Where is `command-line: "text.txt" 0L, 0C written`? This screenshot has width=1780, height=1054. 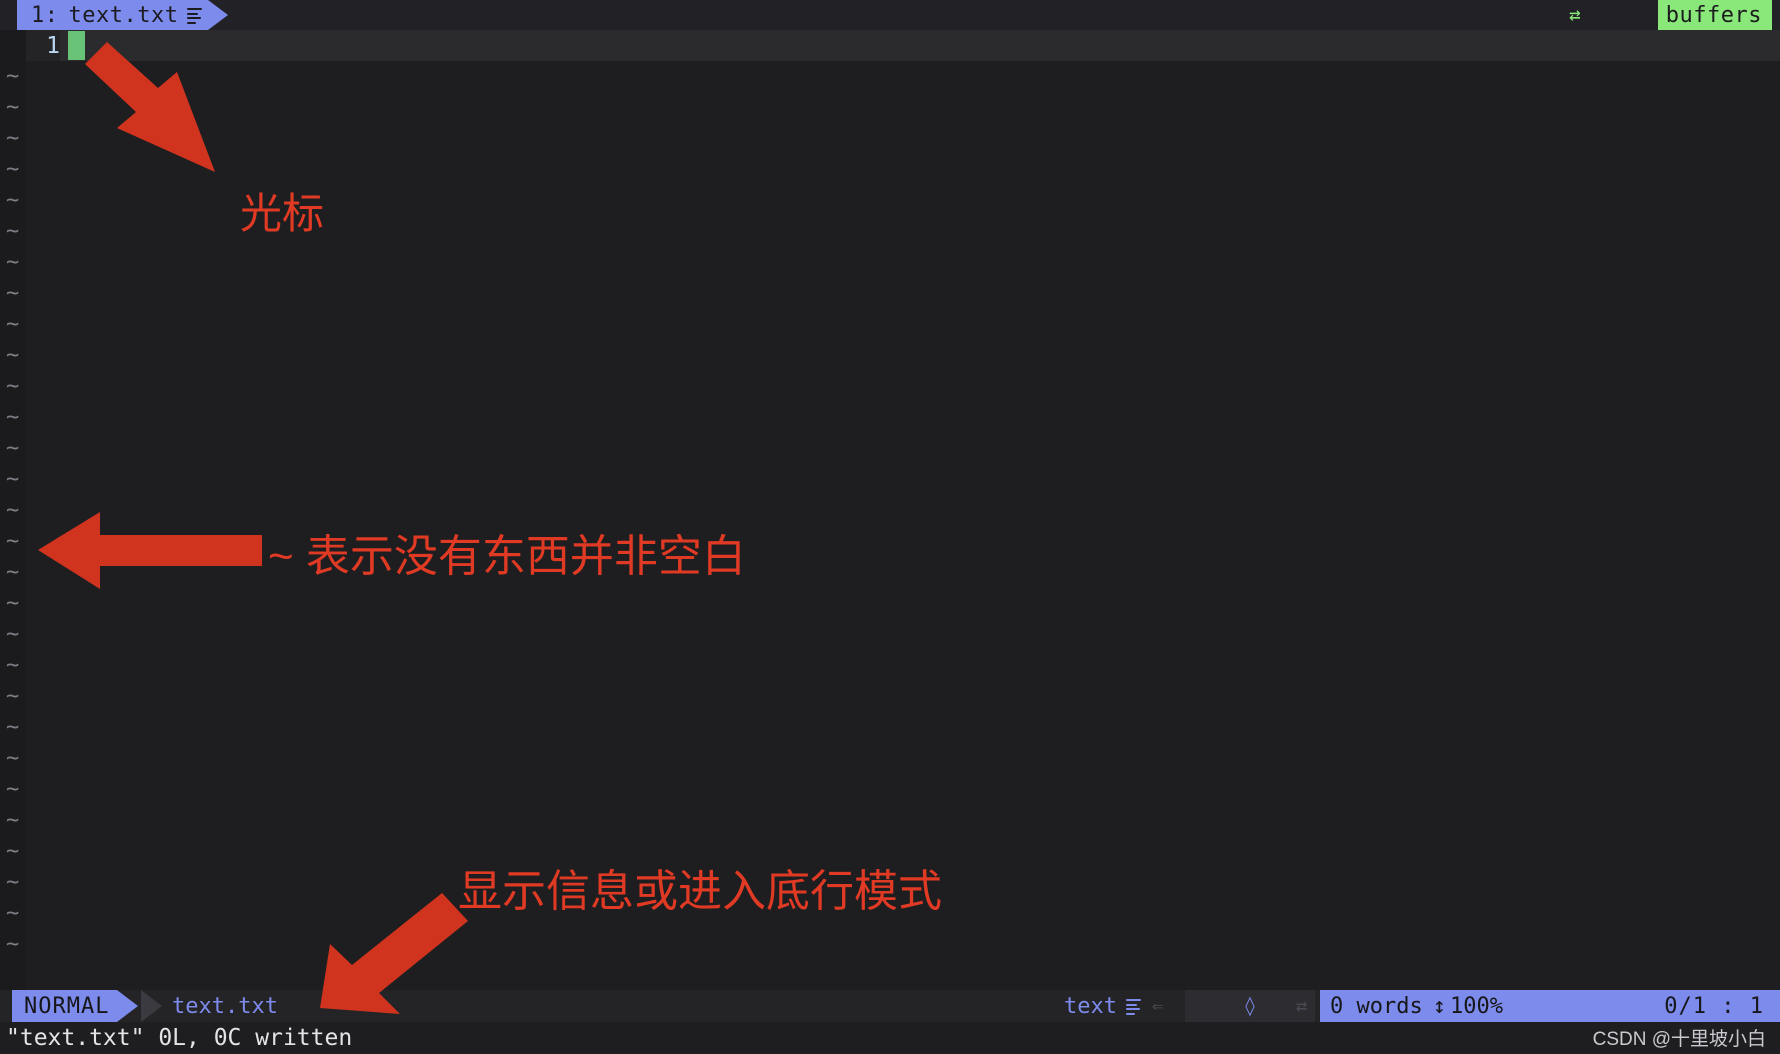 command-line: "text.txt" 0L, 0C written is located at coordinates (890, 1038).